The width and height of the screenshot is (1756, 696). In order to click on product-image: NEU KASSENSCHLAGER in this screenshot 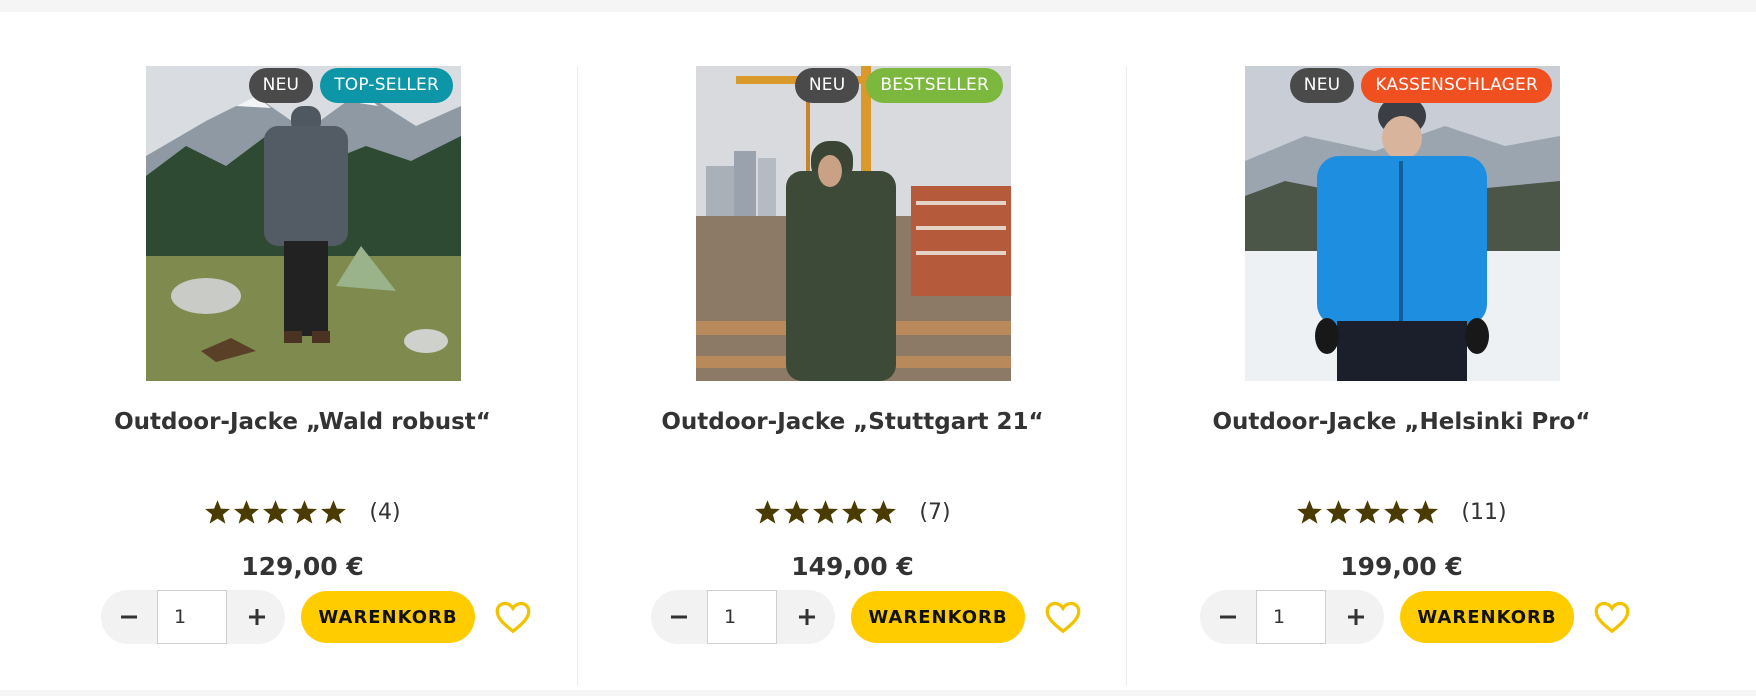, I will do `click(1402, 223)`.